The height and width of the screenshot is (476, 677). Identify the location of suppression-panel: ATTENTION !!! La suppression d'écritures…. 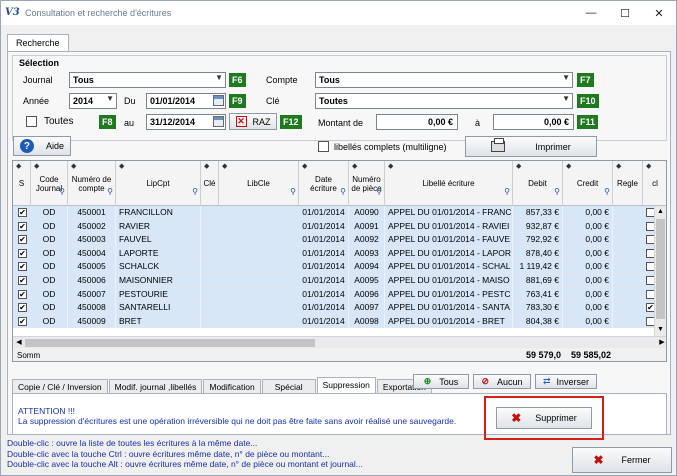
(339, 416).